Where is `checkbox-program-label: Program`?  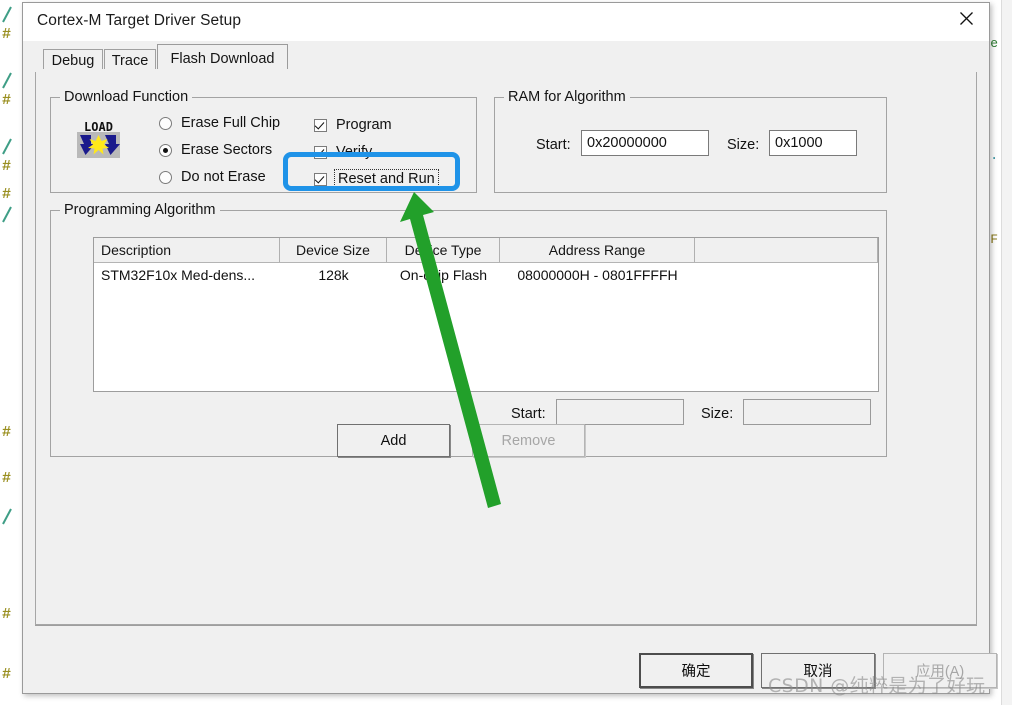
checkbox-program-label: Program is located at coordinates (364, 125).